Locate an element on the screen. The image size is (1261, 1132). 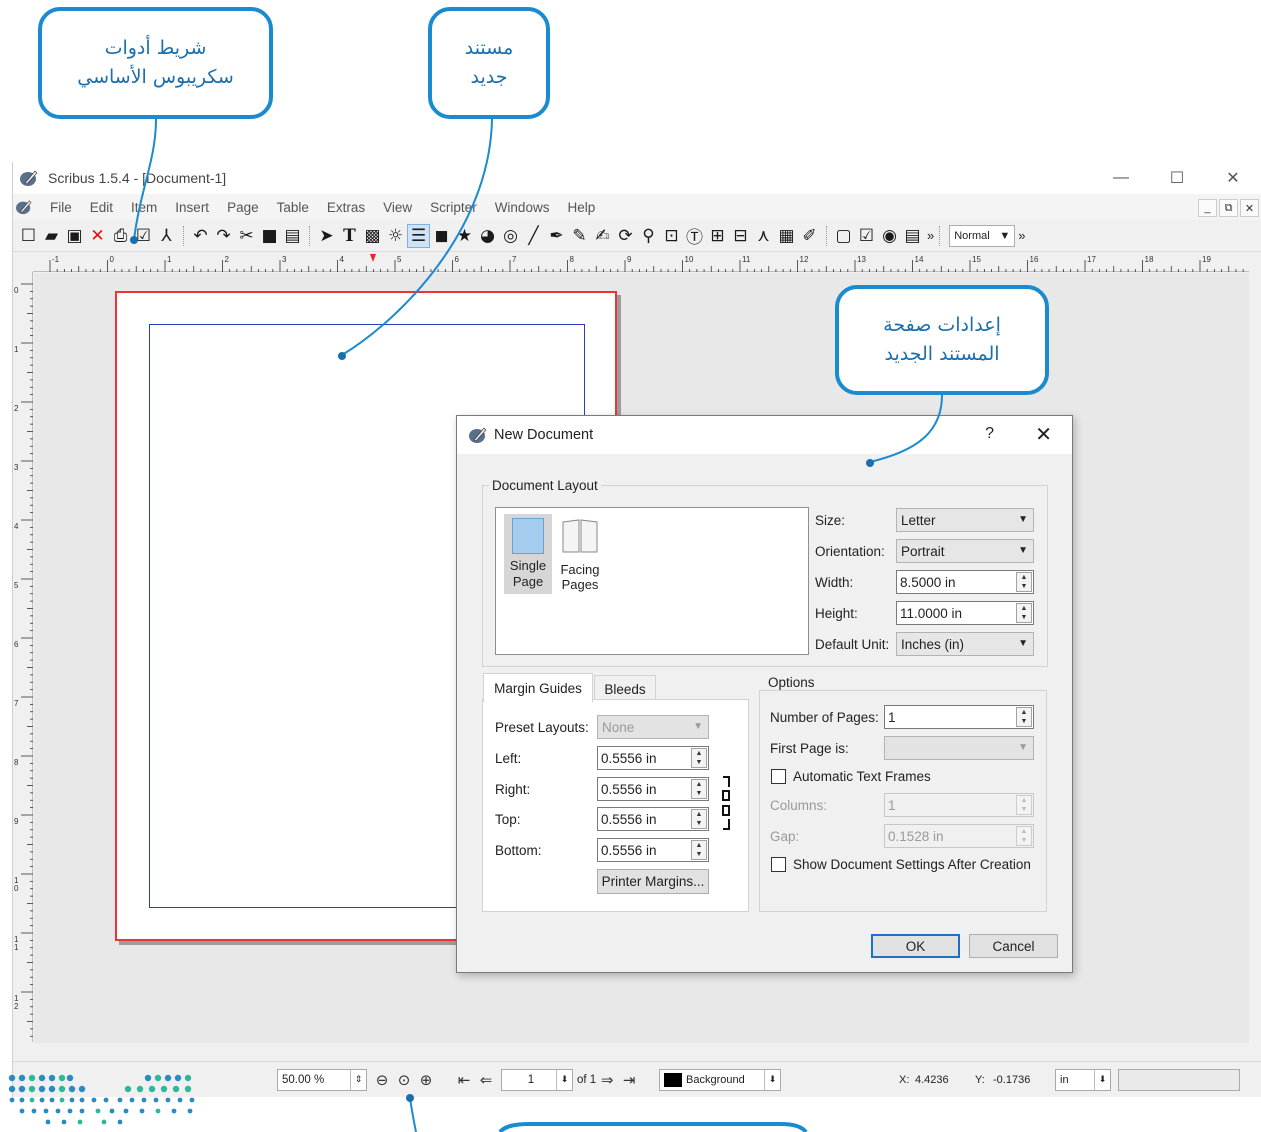
document-menu-icon is located at coordinates (24, 207).